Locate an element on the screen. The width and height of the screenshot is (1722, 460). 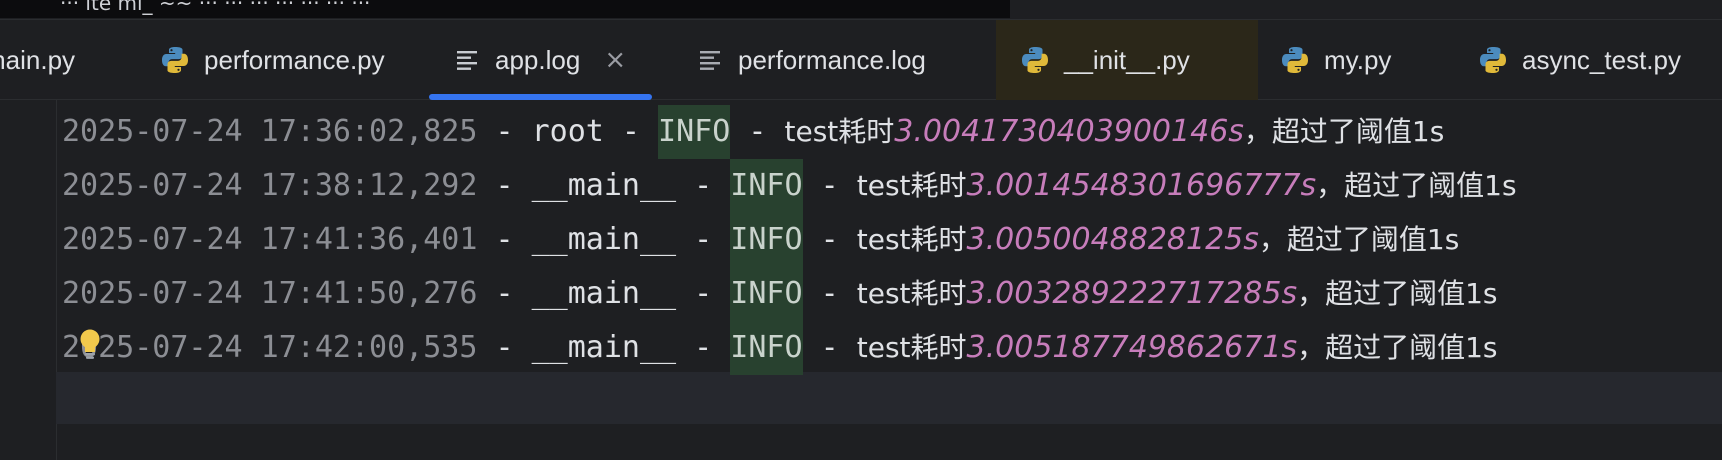
log-duration: 3.005187749862671s is located at coordinates (1132, 347).